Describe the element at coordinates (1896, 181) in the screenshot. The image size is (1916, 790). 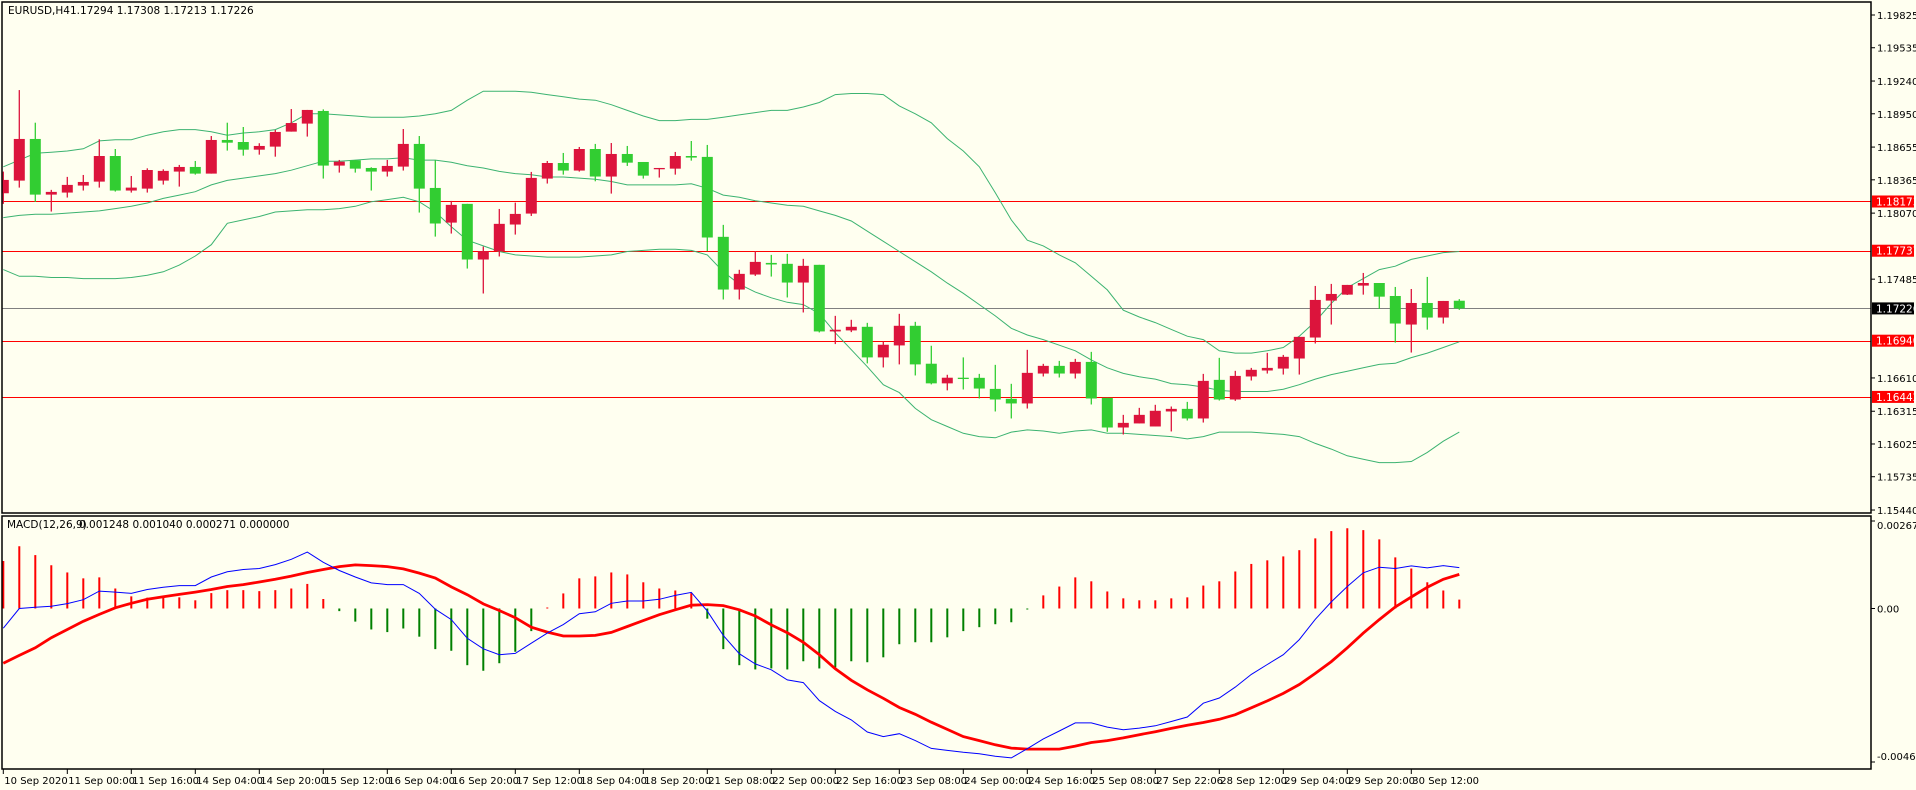
I see `price-tick-label: 1.18365` at that location.